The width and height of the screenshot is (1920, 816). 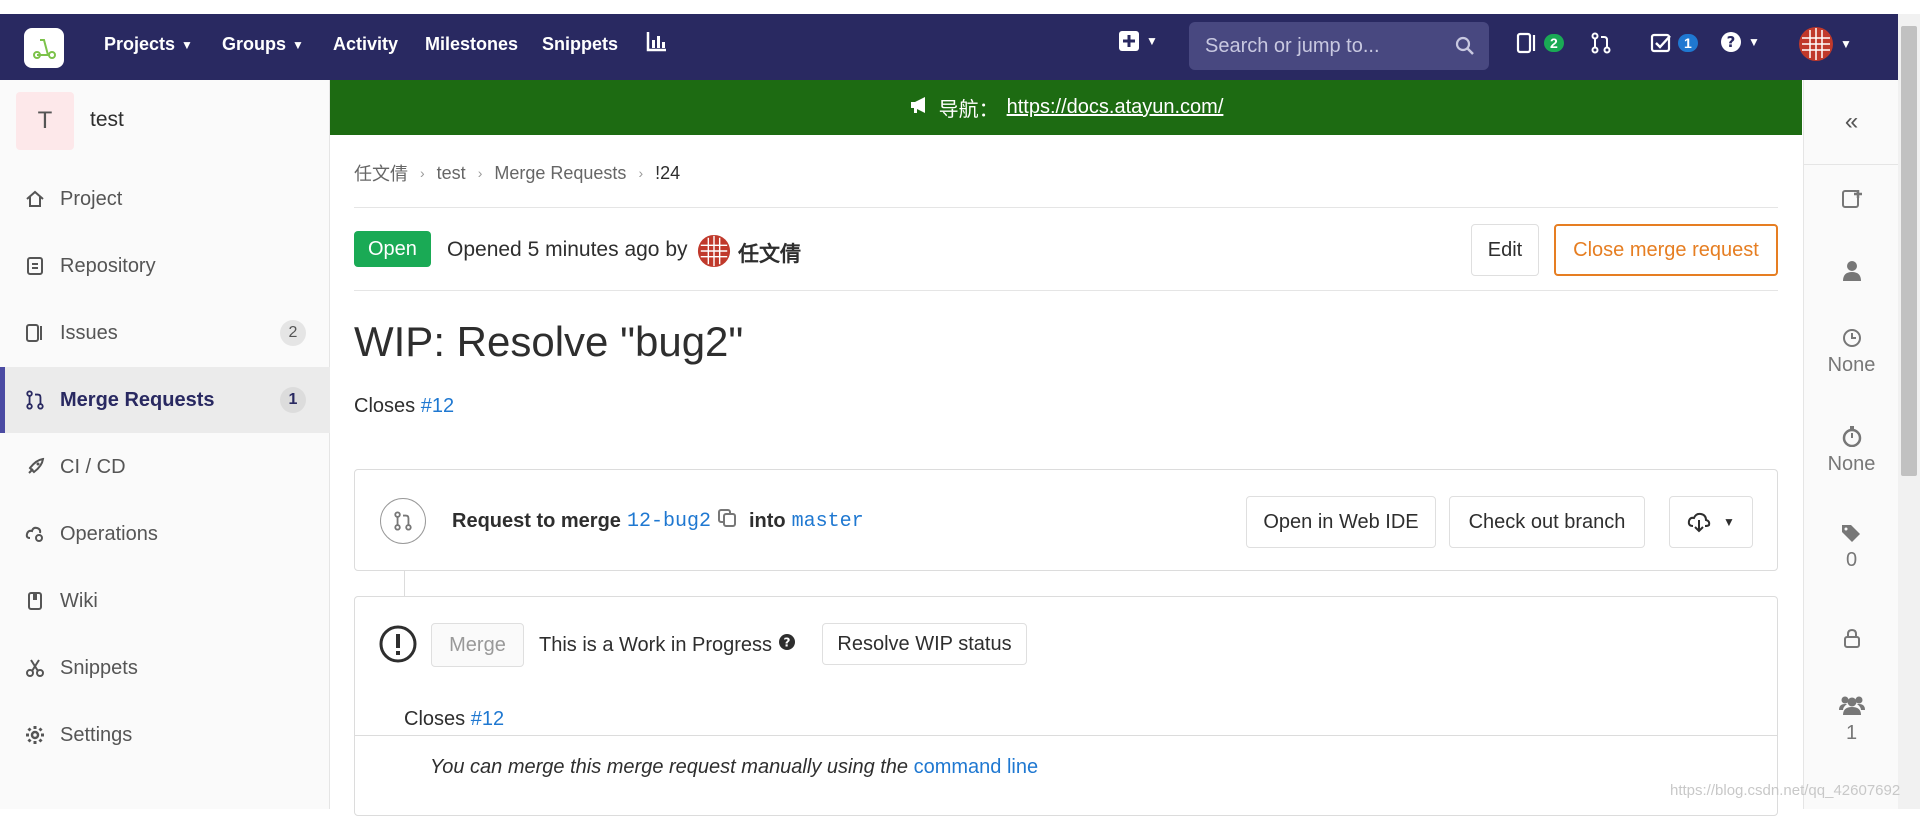 I want to click on nav-snippets-label: Snippets, so click(x=580, y=44).